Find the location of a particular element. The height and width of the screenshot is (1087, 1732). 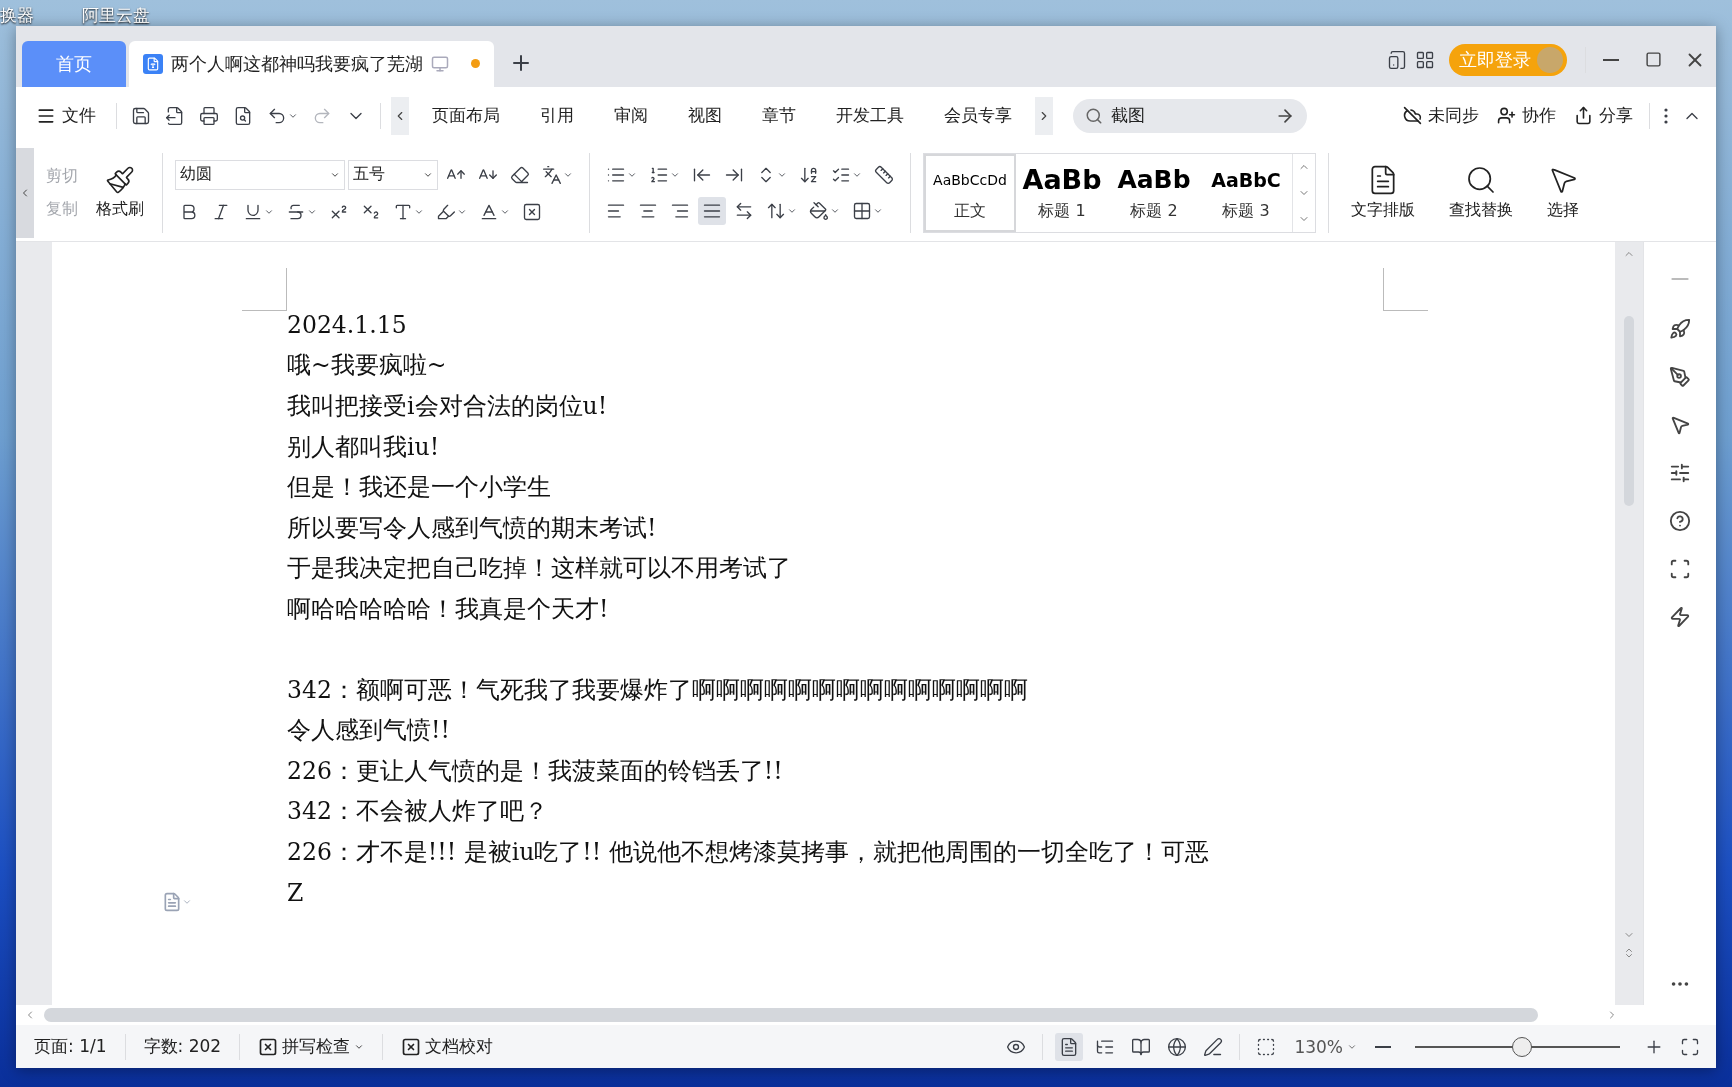

page-nav-icon is located at coordinates (1629, 953).